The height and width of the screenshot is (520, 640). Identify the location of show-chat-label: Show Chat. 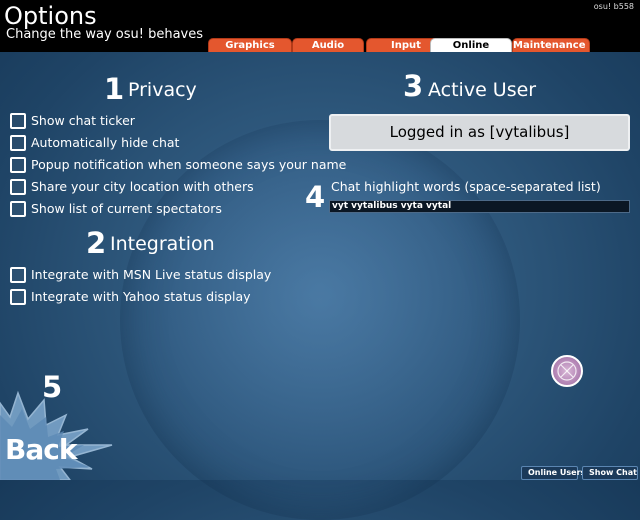
(613, 472).